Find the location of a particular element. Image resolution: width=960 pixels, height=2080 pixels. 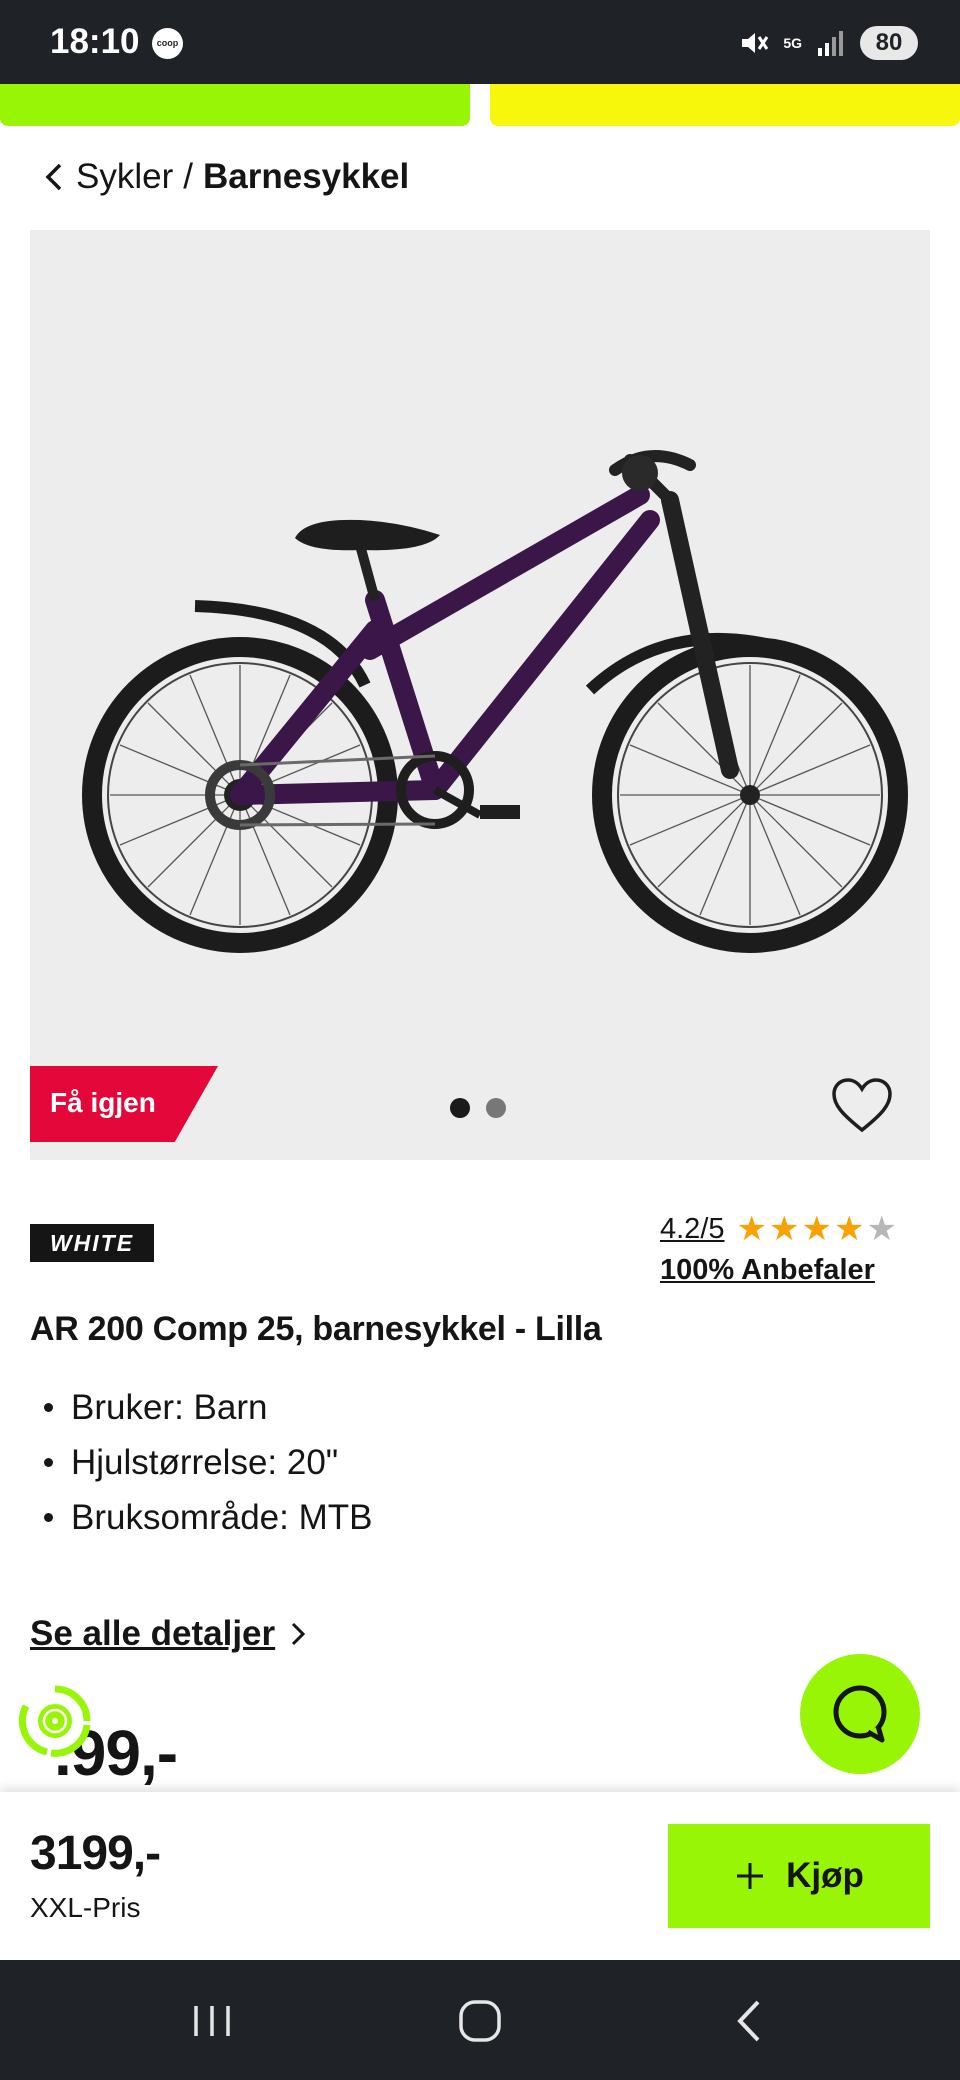

system-nav-bar is located at coordinates (480, 2020).